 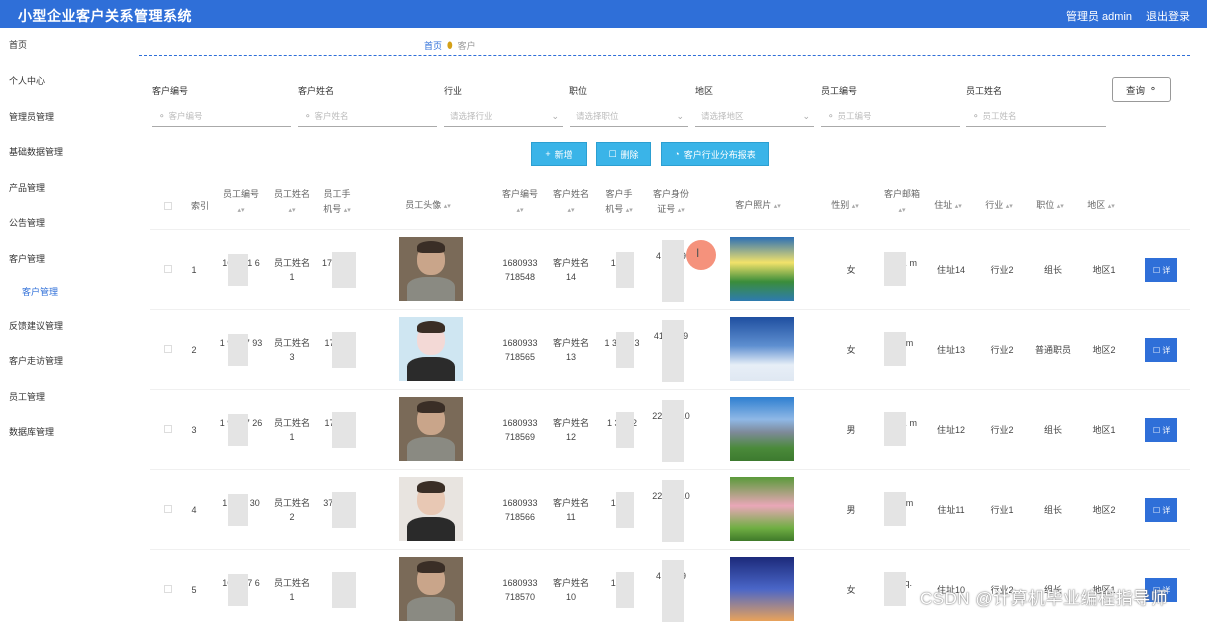 What do you see at coordinates (1099, 17) in the screenshot?
I see `admin-label: 管理员 admin` at bounding box center [1099, 17].